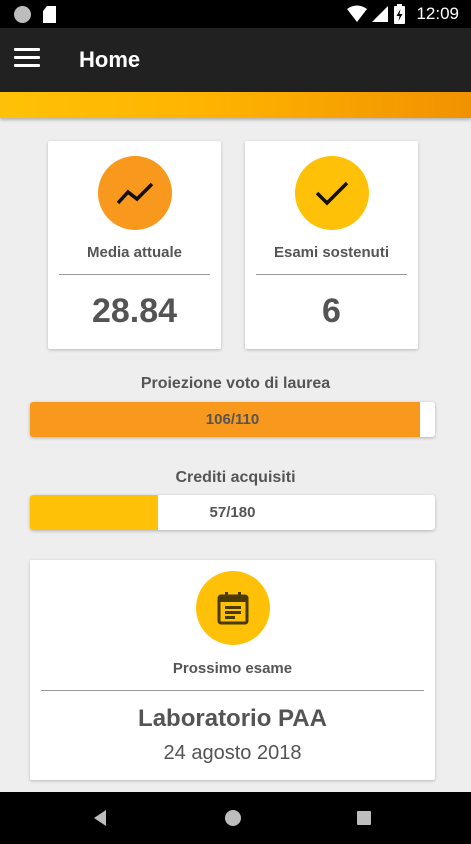 This screenshot has width=471, height=844. I want to click on media-attuale-value: 28.84, so click(134, 311).